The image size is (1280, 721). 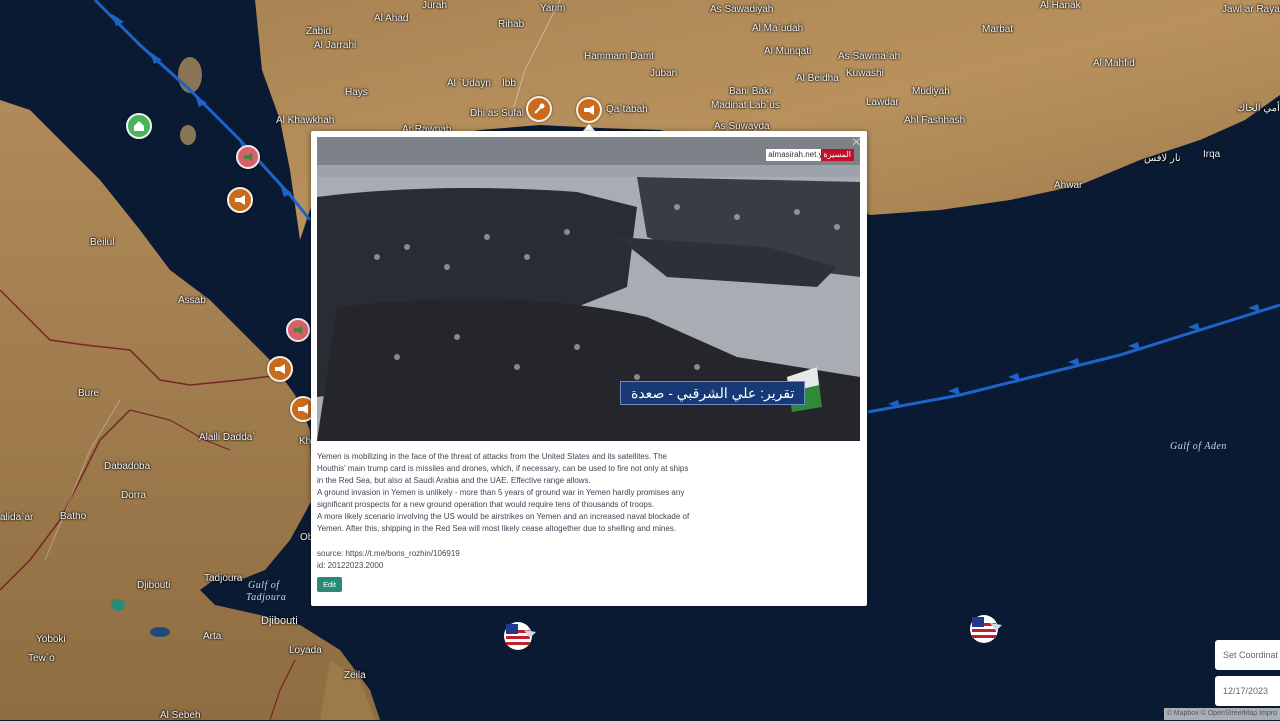 What do you see at coordinates (509, 83) in the screenshot?
I see `place-label: Ibb` at bounding box center [509, 83].